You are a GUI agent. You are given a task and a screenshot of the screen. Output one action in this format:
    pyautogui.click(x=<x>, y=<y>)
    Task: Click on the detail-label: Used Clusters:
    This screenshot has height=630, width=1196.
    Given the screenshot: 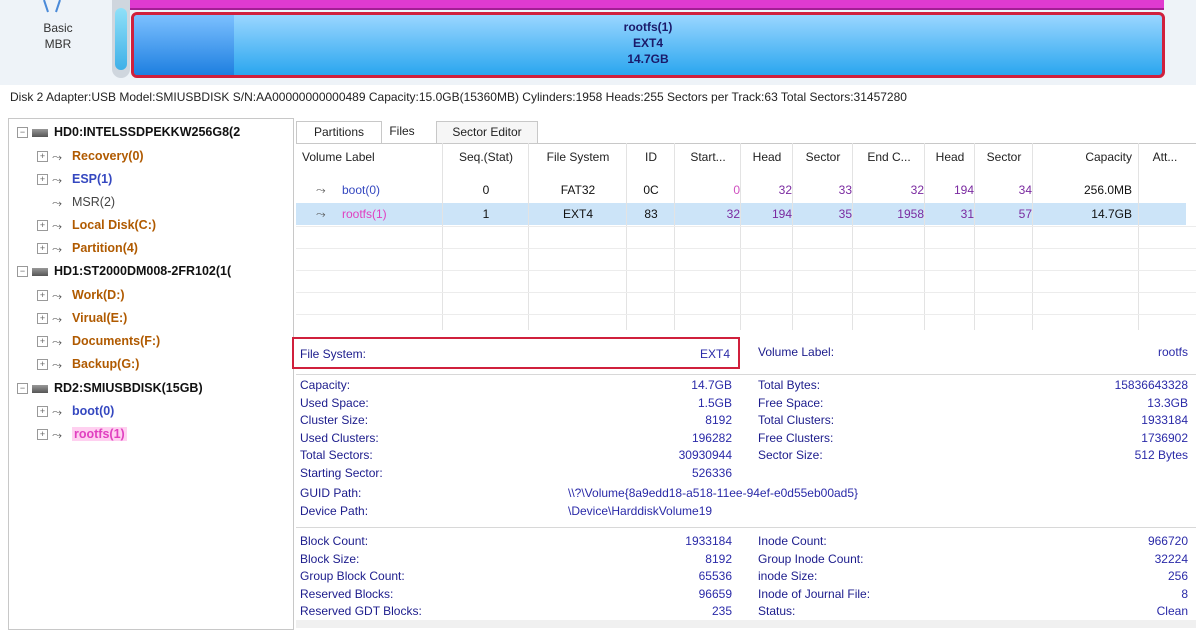 What is the action you would take?
    pyautogui.click(x=339, y=437)
    